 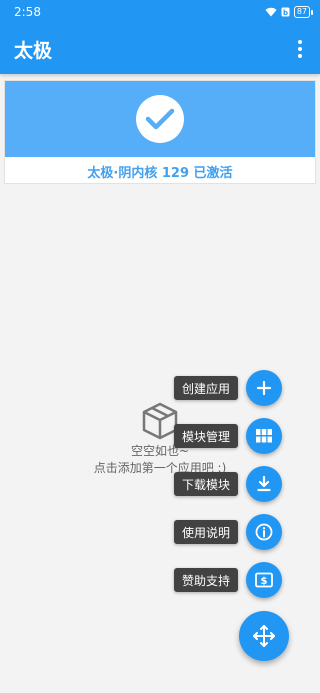 I want to click on activation-status-text: 太极·阴内核 129 已激活, so click(x=160, y=173).